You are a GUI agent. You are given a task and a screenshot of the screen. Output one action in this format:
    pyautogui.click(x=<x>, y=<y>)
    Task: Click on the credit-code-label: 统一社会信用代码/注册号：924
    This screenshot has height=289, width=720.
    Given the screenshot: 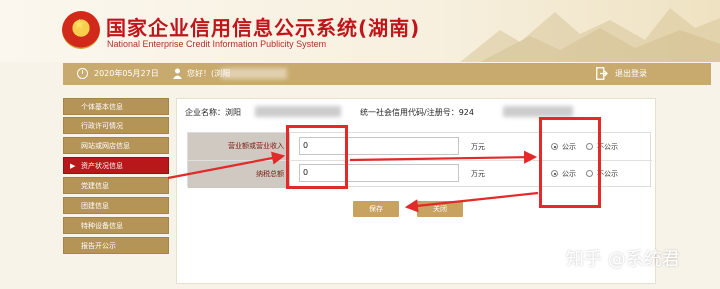 What is the action you would take?
    pyautogui.click(x=417, y=112)
    